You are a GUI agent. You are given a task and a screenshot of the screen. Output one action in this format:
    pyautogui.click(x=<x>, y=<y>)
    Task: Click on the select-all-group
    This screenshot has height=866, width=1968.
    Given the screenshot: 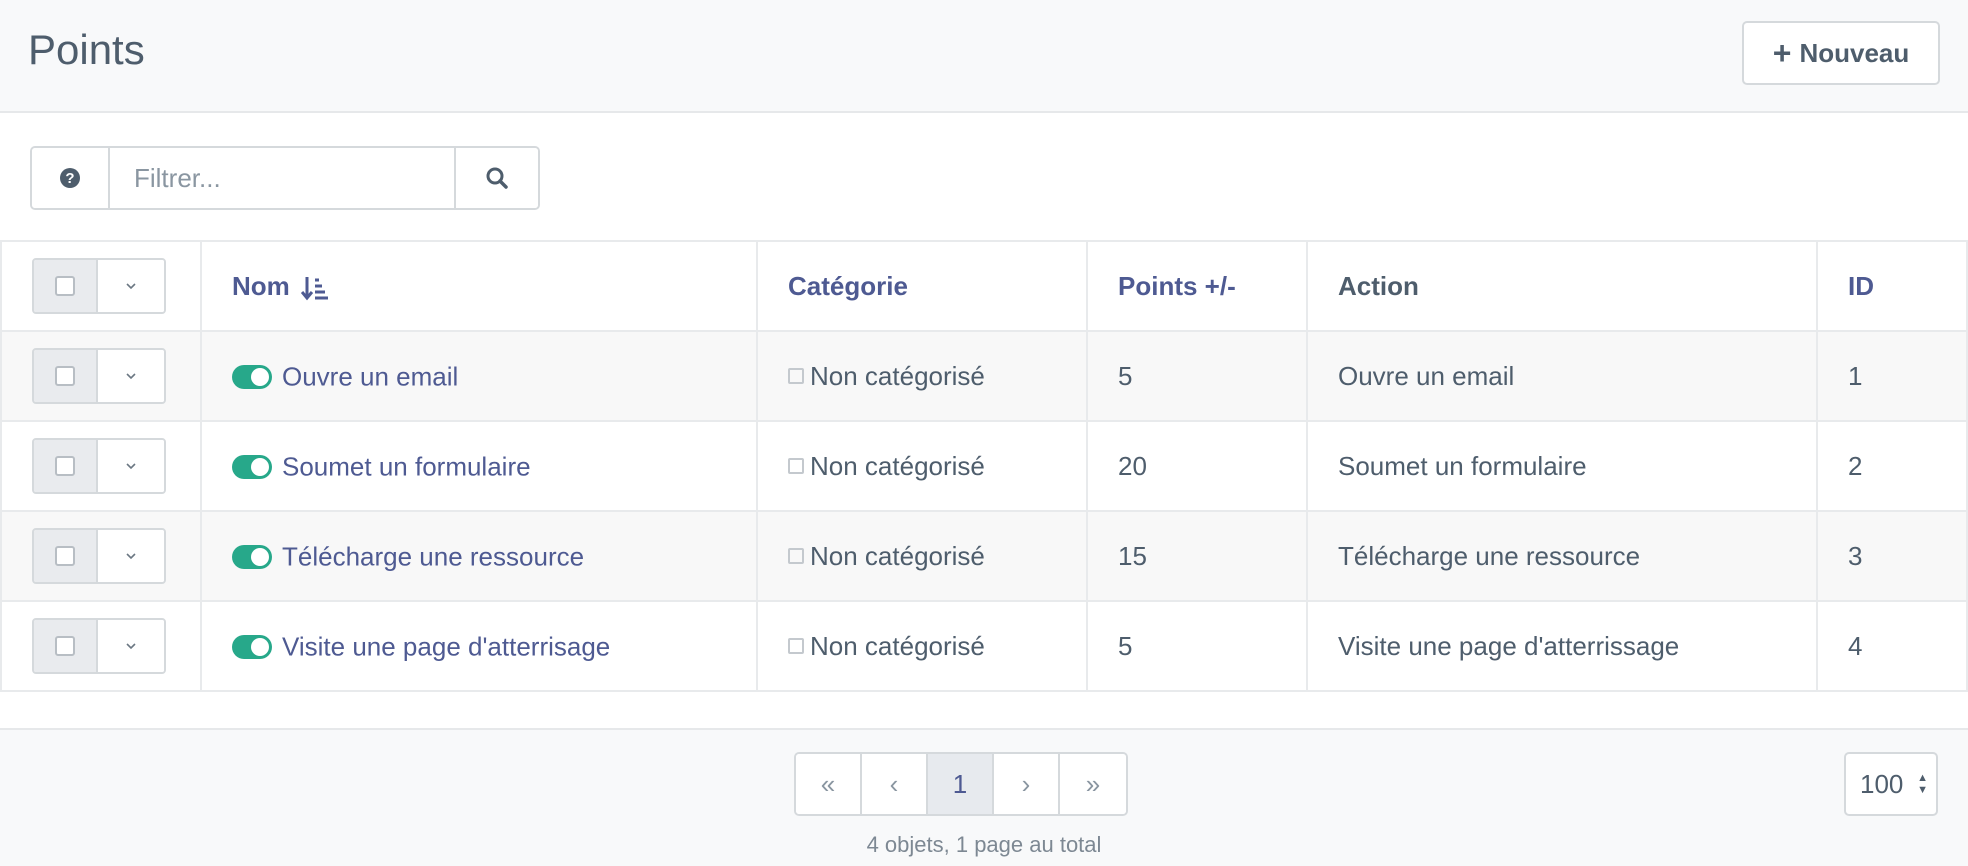 What is the action you would take?
    pyautogui.click(x=99, y=286)
    